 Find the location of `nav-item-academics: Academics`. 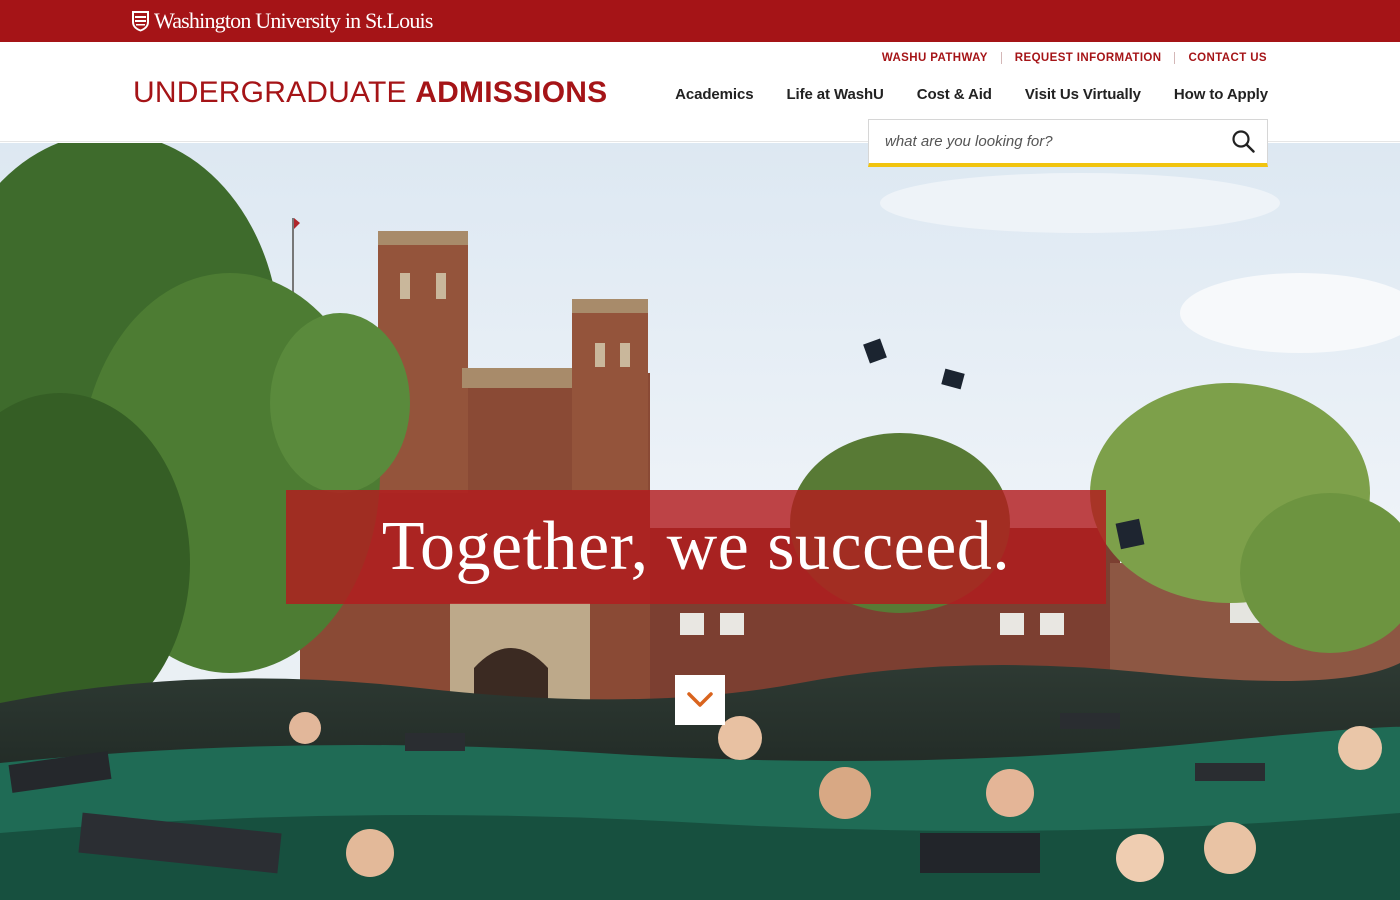

nav-item-academics: Academics is located at coordinates (714, 94).